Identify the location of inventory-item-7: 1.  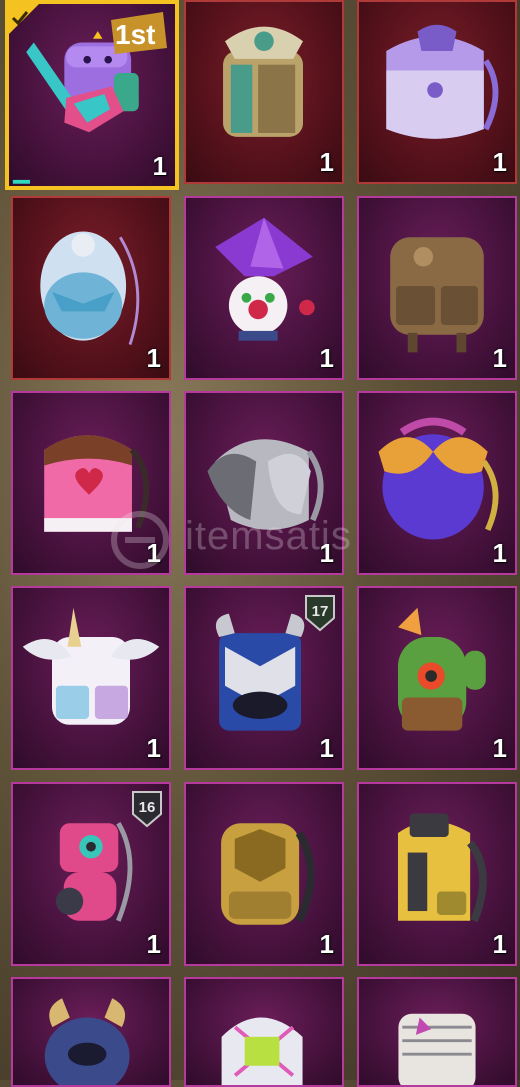
(91, 483).